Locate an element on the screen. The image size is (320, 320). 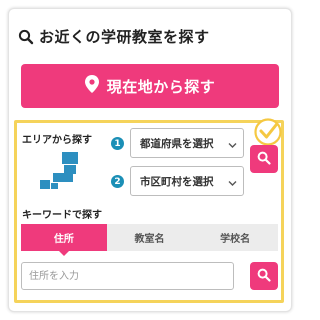
area-search-button is located at coordinates (264, 159).